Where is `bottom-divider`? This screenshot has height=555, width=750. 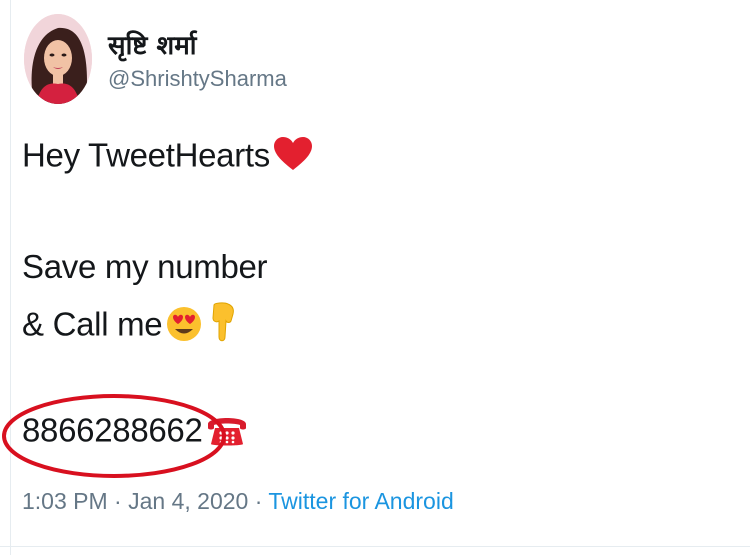
bottom-divider is located at coordinates (375, 546).